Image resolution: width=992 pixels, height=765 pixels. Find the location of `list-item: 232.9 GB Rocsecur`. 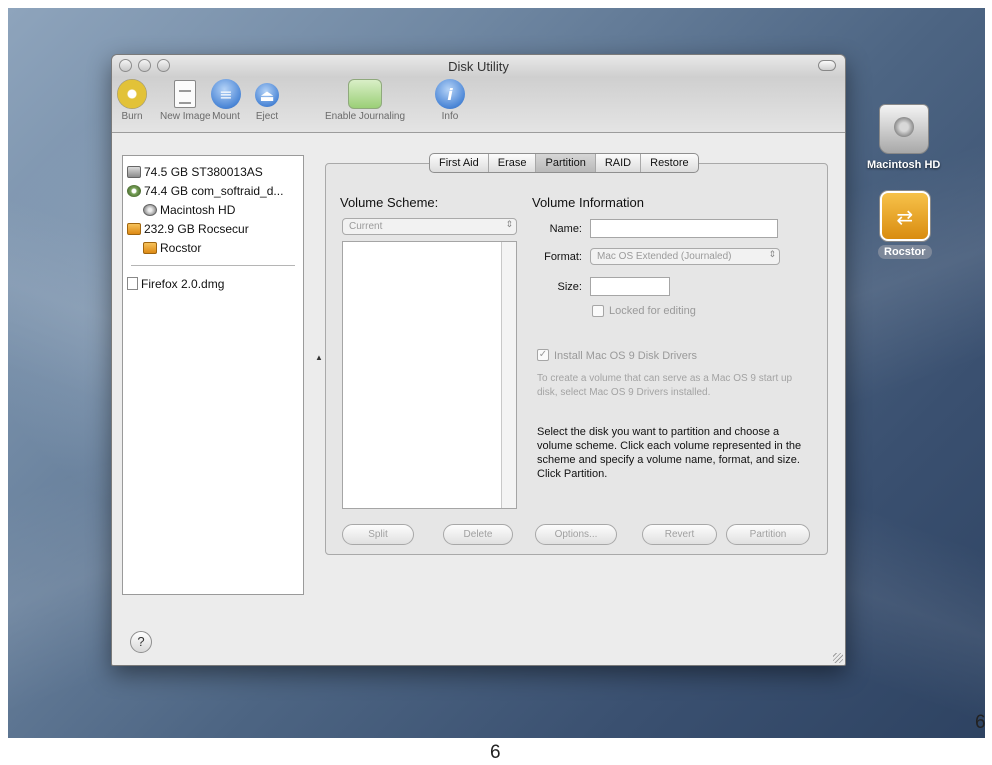

list-item: 232.9 GB Rocsecur is located at coordinates (213, 228).